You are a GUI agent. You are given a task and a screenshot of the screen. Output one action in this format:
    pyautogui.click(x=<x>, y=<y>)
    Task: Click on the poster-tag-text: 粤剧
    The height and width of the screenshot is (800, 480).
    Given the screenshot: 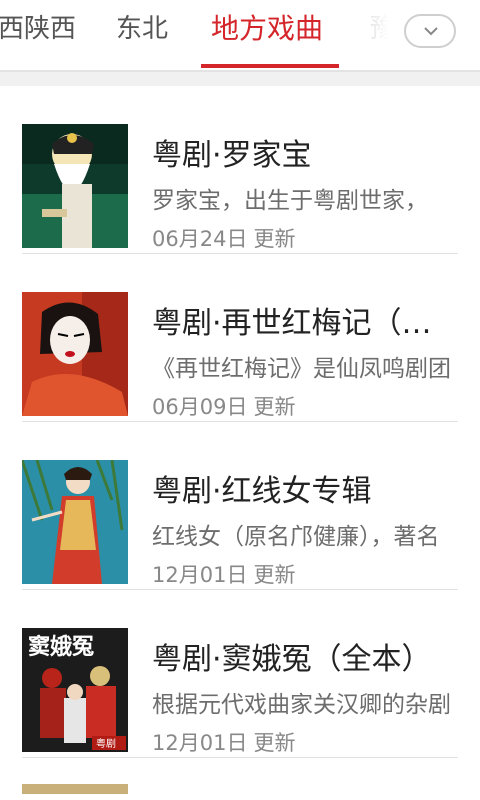 What is the action you would take?
    pyautogui.click(x=106, y=743)
    